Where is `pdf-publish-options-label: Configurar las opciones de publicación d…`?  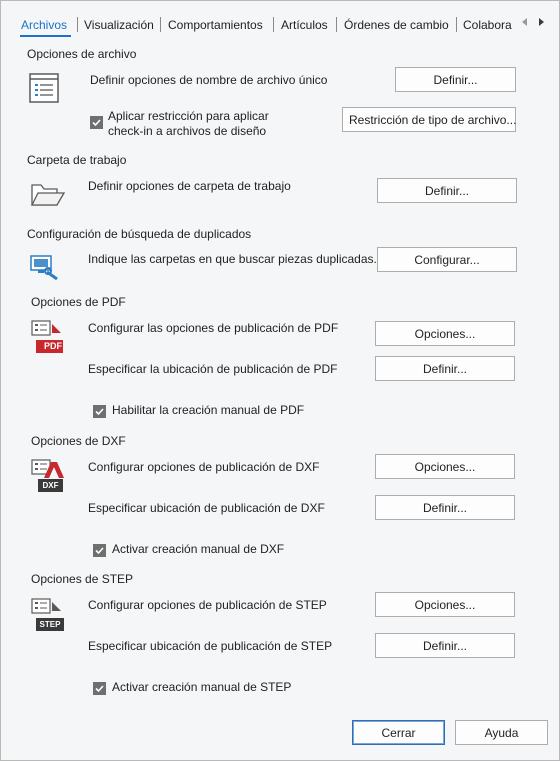
pdf-publish-options-label: Configurar las opciones de publicación d… is located at coordinates (213, 328).